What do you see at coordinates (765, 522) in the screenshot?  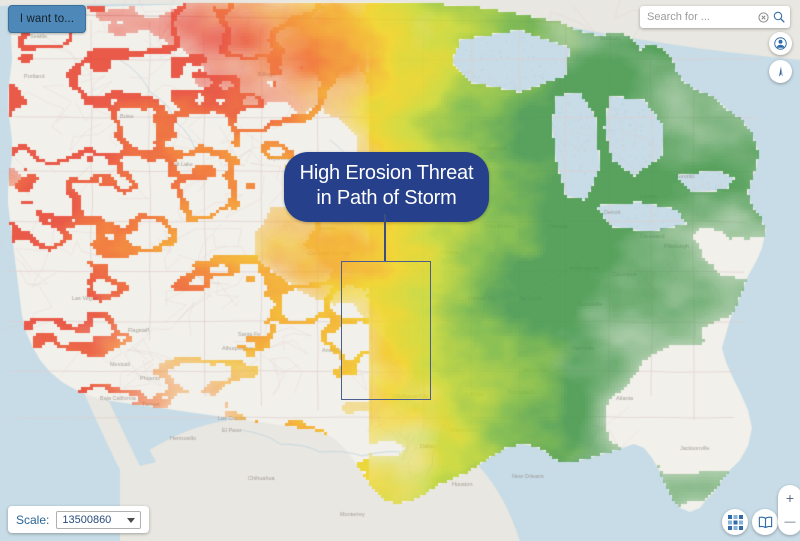 I see `legend-book-icon` at bounding box center [765, 522].